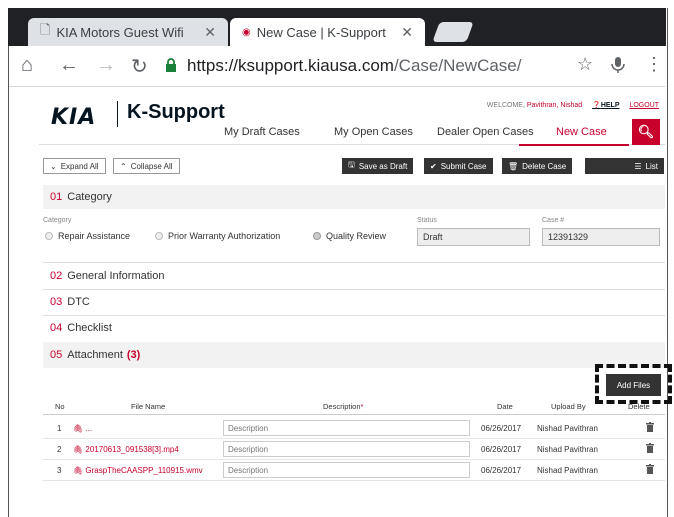 The image size is (674, 517). What do you see at coordinates (457, 65) in the screenshot?
I see `url-path: /Case/NewCase/` at bounding box center [457, 65].